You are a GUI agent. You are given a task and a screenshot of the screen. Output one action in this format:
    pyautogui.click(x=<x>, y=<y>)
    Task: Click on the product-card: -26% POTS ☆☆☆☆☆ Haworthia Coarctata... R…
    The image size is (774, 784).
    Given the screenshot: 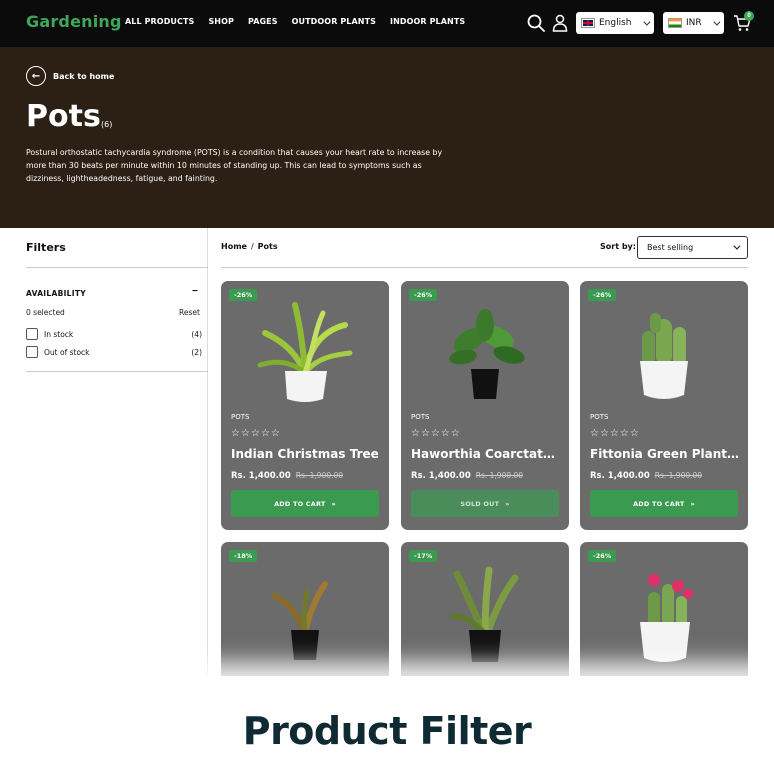 What is the action you would take?
    pyautogui.click(x=485, y=405)
    